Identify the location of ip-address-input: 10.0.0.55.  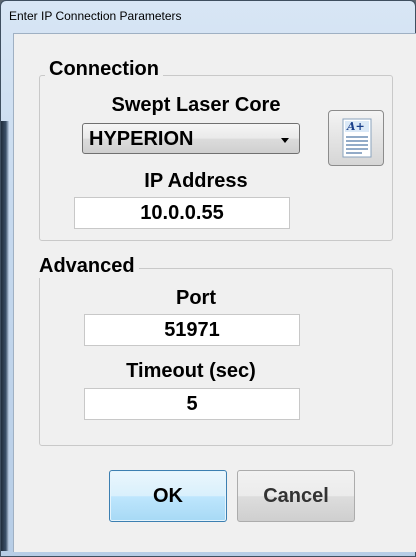
(182, 213).